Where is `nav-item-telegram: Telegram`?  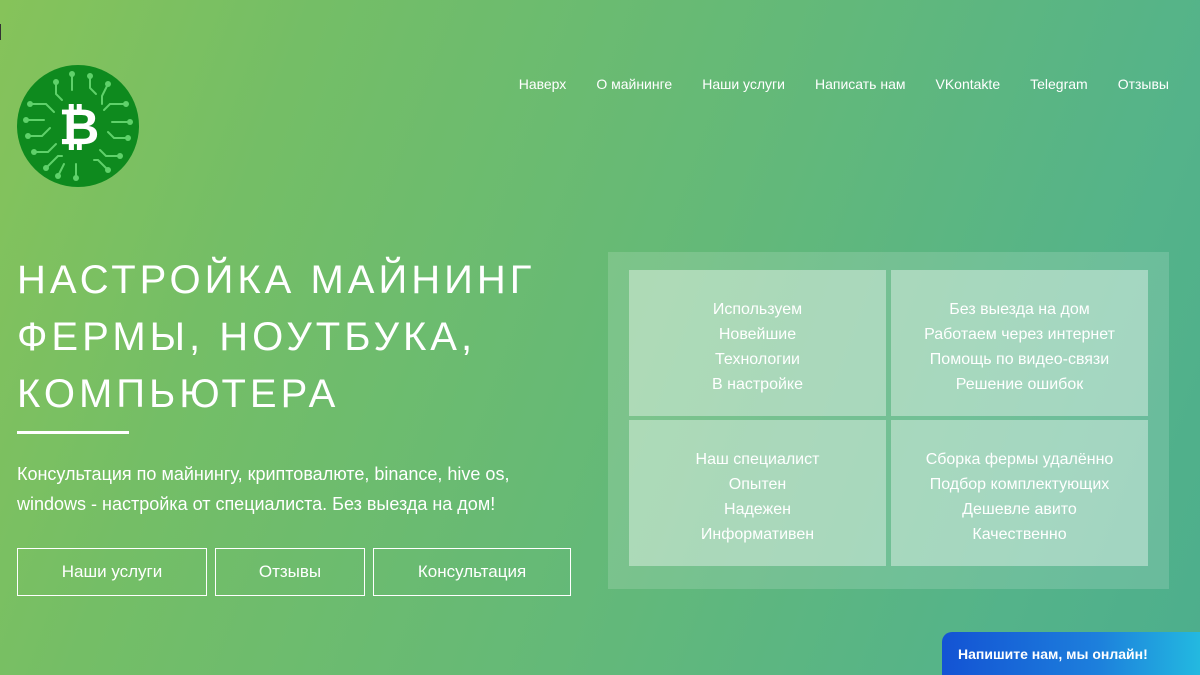 nav-item-telegram: Telegram is located at coordinates (1059, 84).